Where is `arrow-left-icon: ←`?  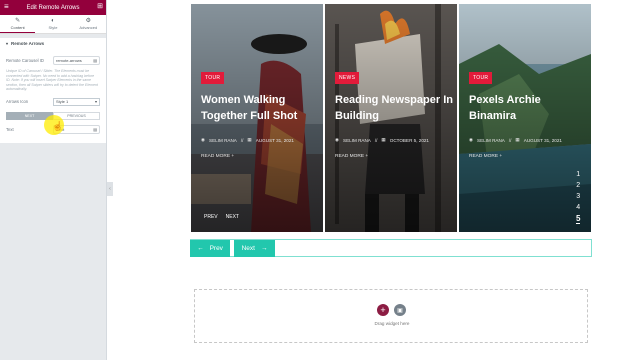
arrow-left-icon: ← is located at coordinates (200, 248).